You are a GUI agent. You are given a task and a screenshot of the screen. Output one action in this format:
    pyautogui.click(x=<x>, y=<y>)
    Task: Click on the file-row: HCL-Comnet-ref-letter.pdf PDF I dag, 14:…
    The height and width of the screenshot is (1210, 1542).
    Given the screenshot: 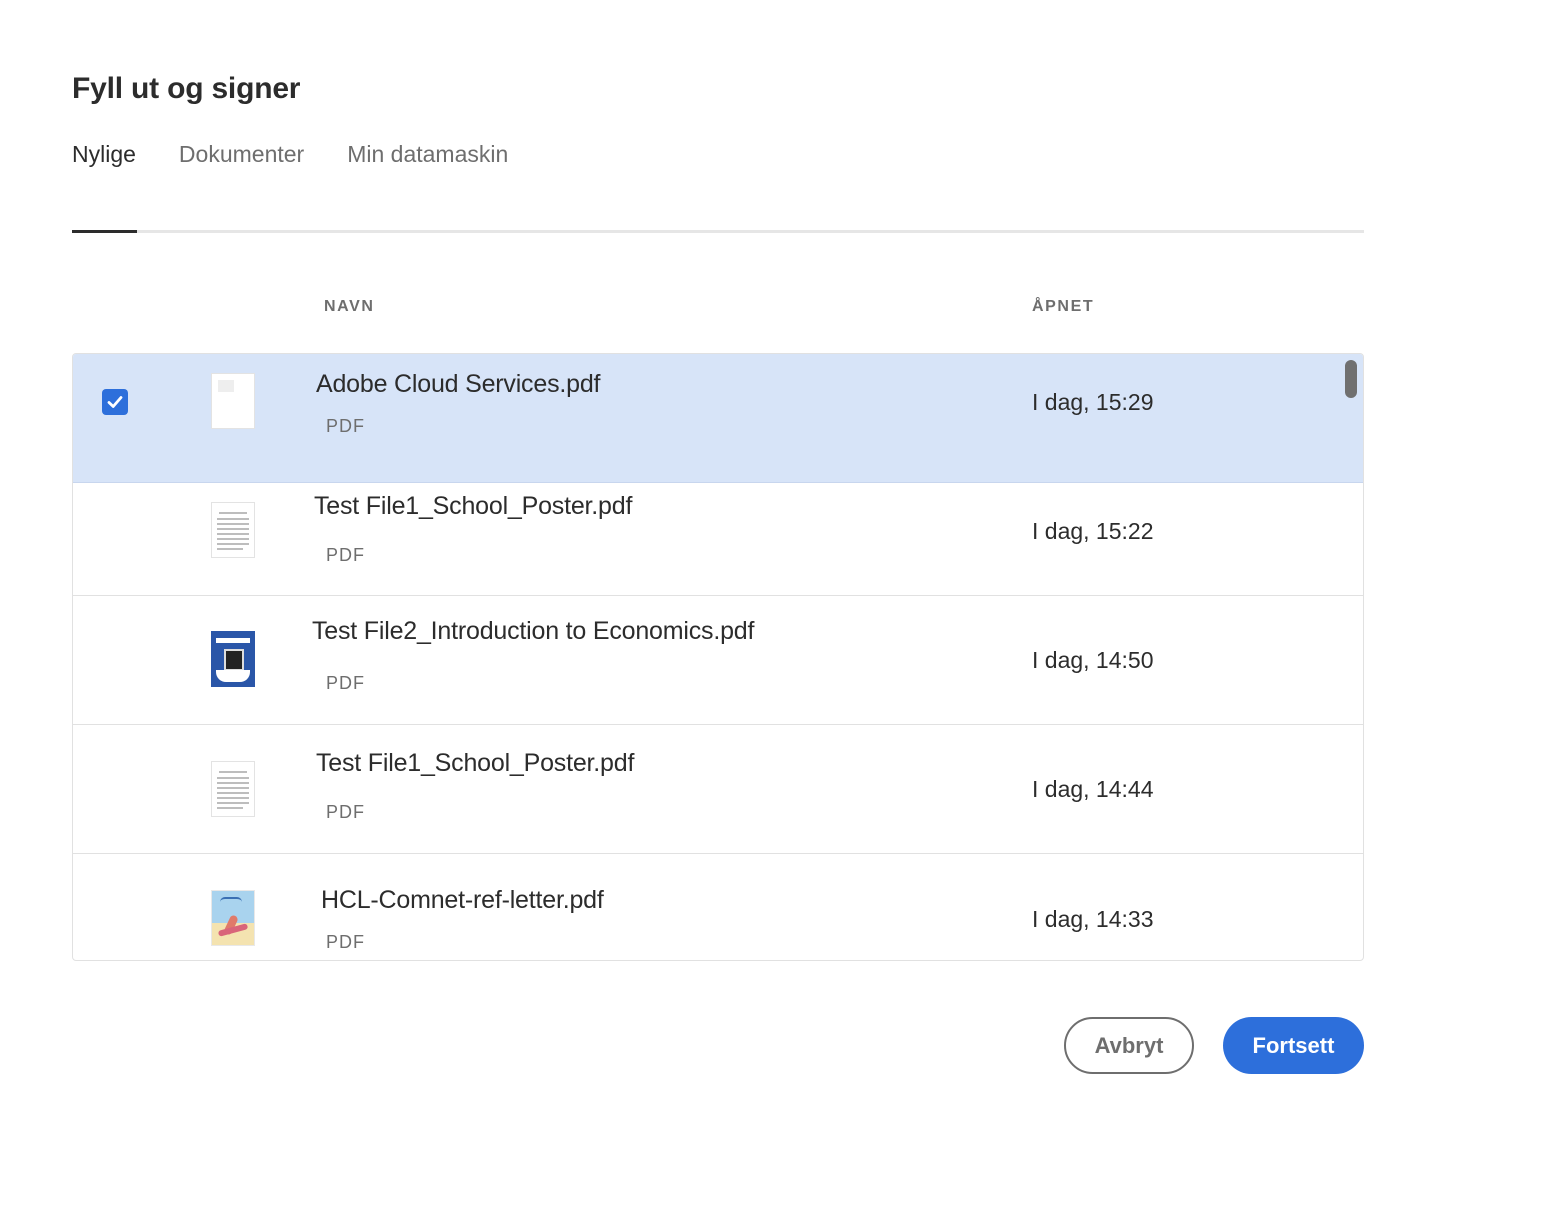 What is the action you would take?
    pyautogui.click(x=718, y=907)
    